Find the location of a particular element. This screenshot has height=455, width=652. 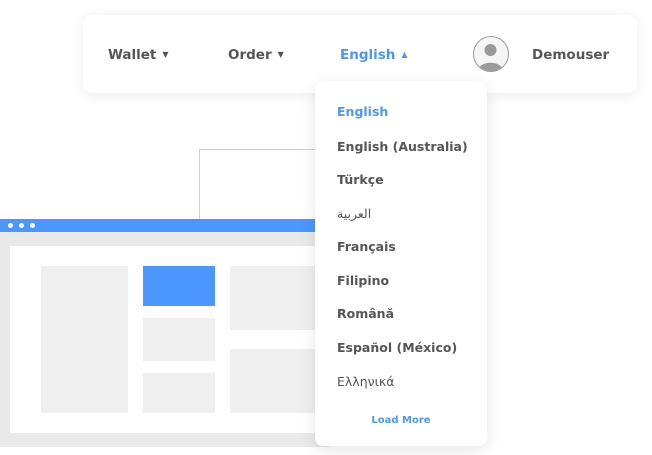

language-option: Español (México) is located at coordinates (407, 347).